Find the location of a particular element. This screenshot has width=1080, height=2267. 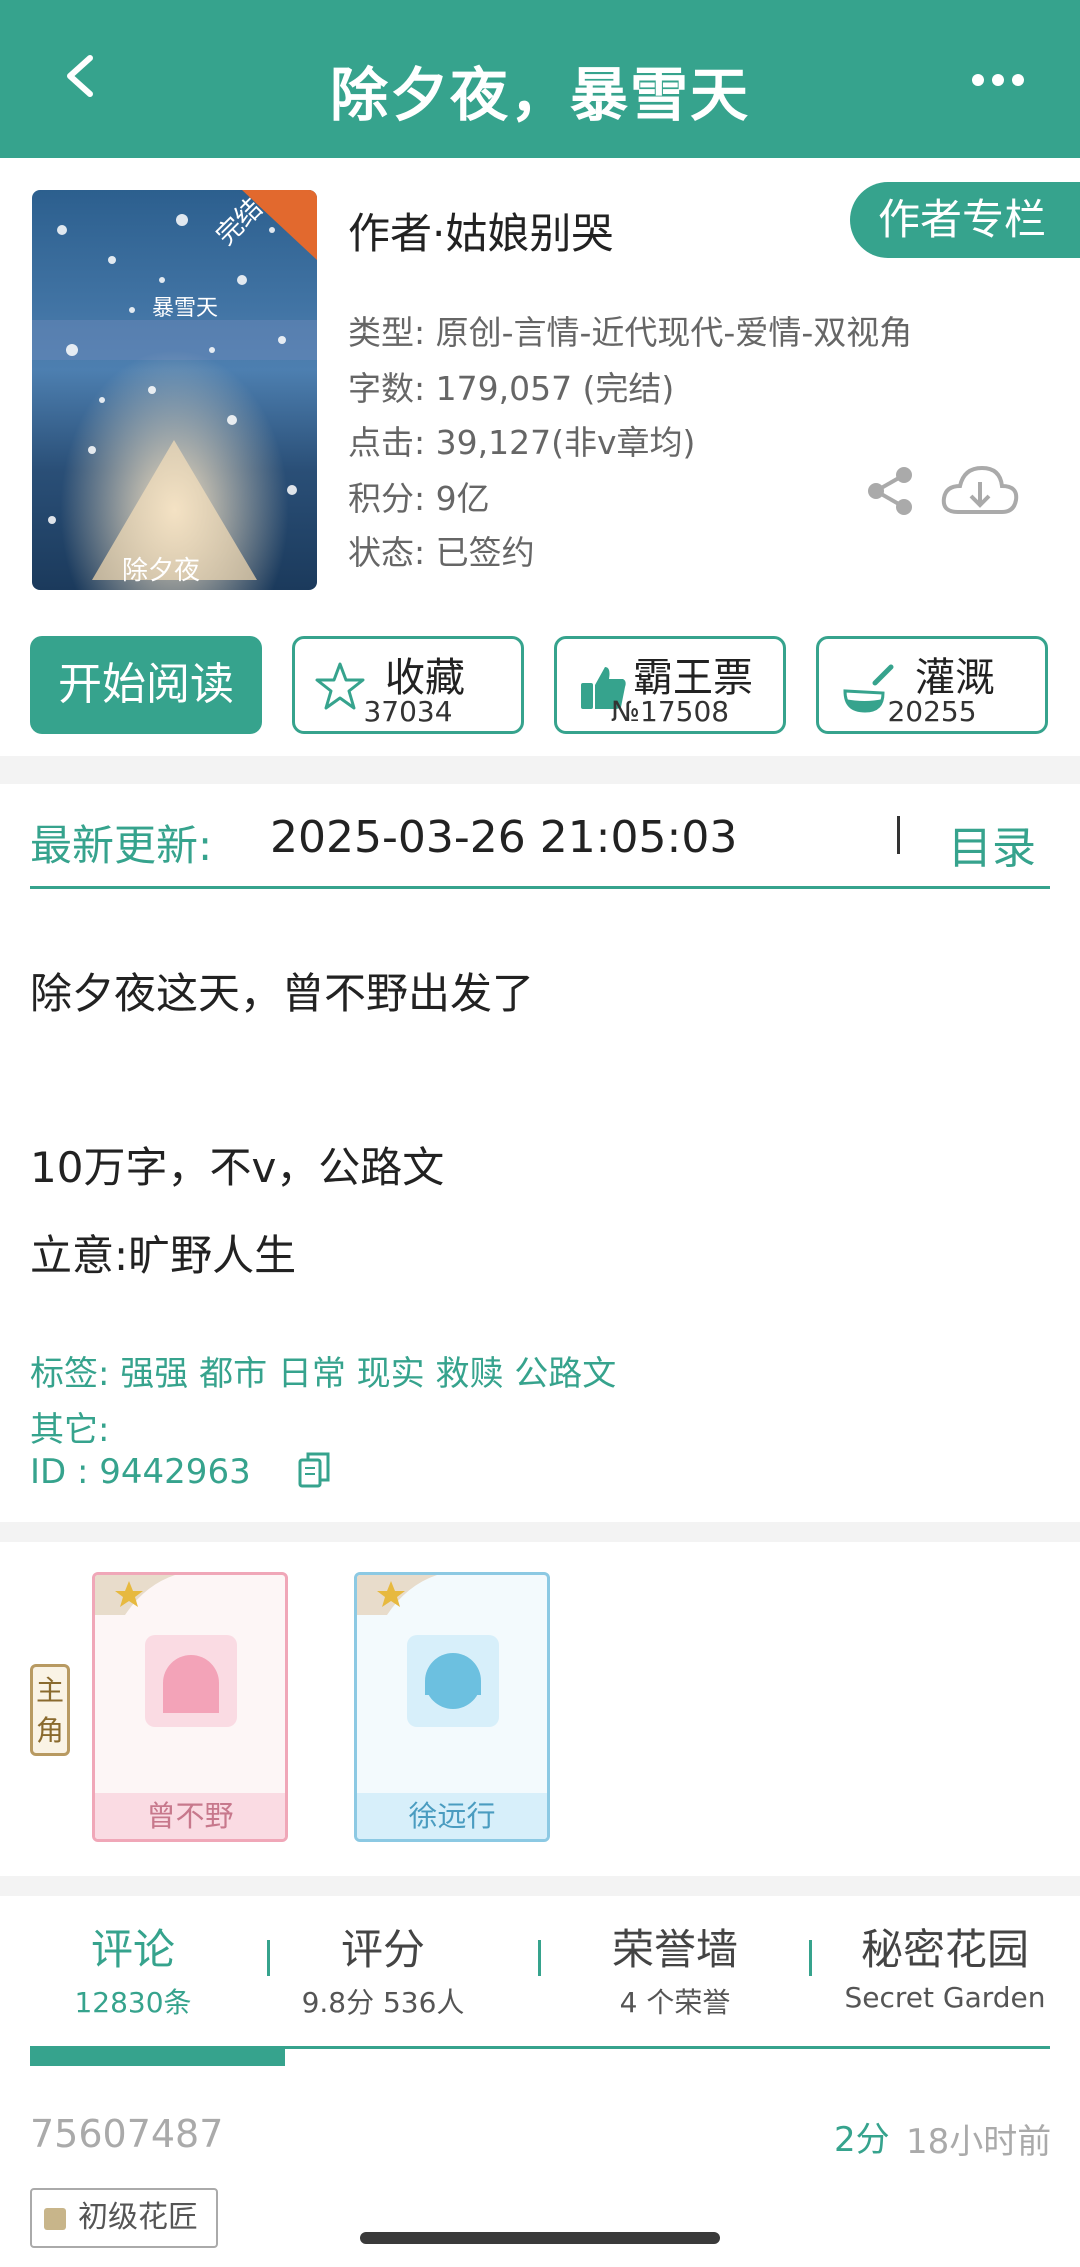

table-of-contents-link: 目录 is located at coordinates (992, 844).